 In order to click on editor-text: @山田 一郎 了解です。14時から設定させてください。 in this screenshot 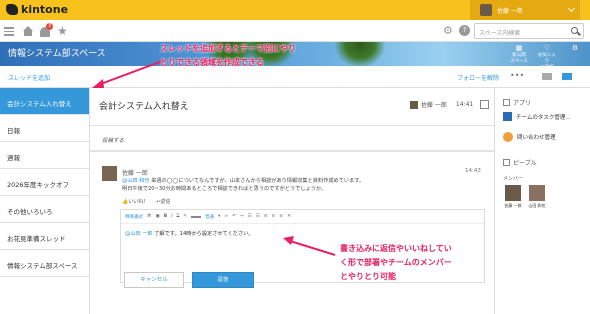, I will do `click(302, 233)`.